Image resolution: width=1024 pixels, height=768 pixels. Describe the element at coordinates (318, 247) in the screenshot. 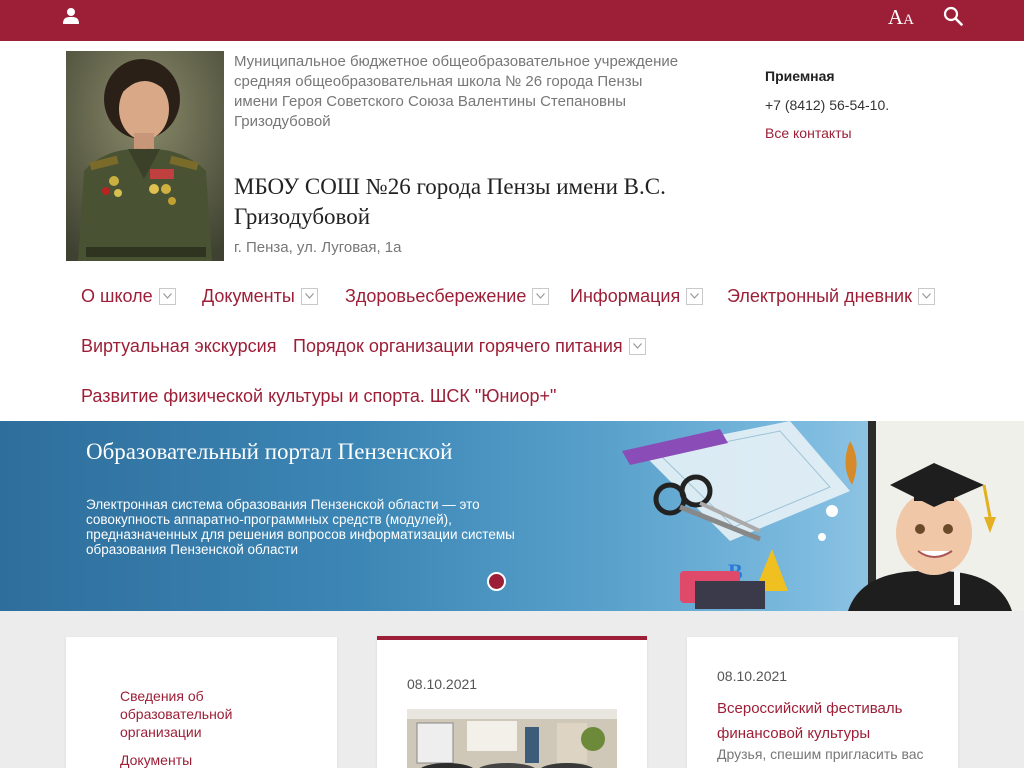

I see `org-address: г. Пенза, ул. Луговая, 1а` at that location.